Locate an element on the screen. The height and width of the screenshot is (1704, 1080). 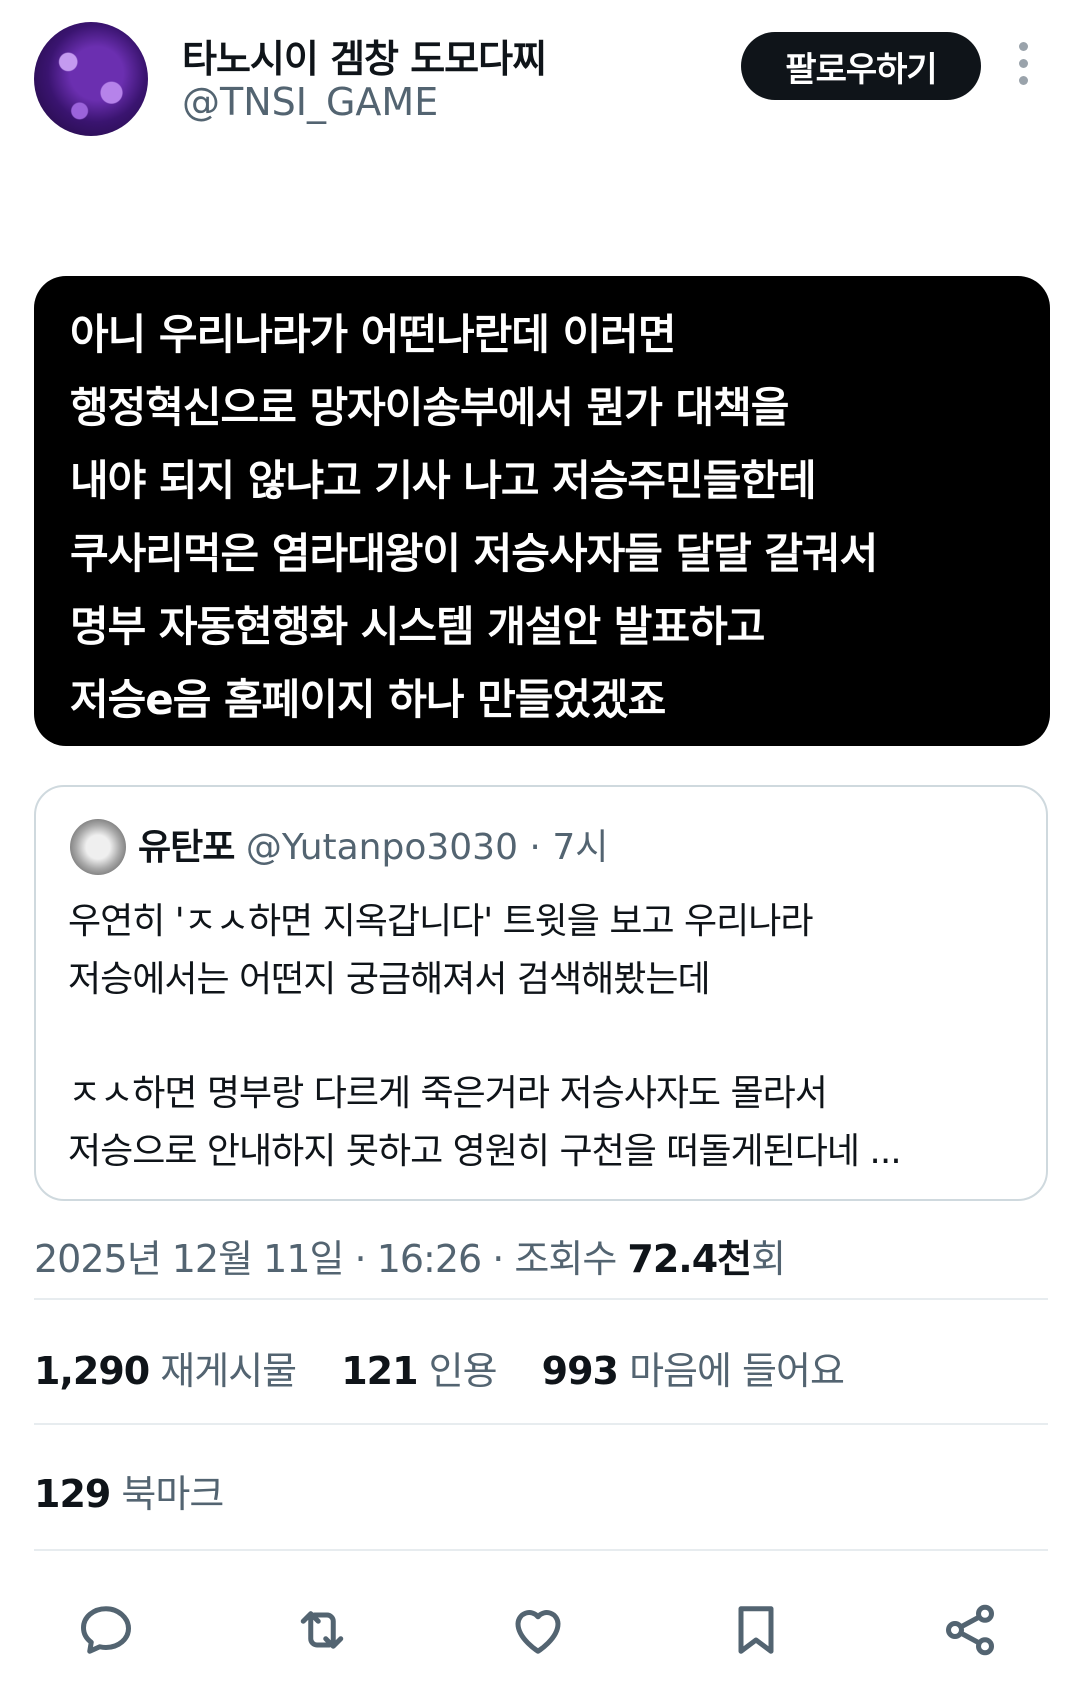
bookmarks-row: 129 북마크 is located at coordinates (145, 1490).